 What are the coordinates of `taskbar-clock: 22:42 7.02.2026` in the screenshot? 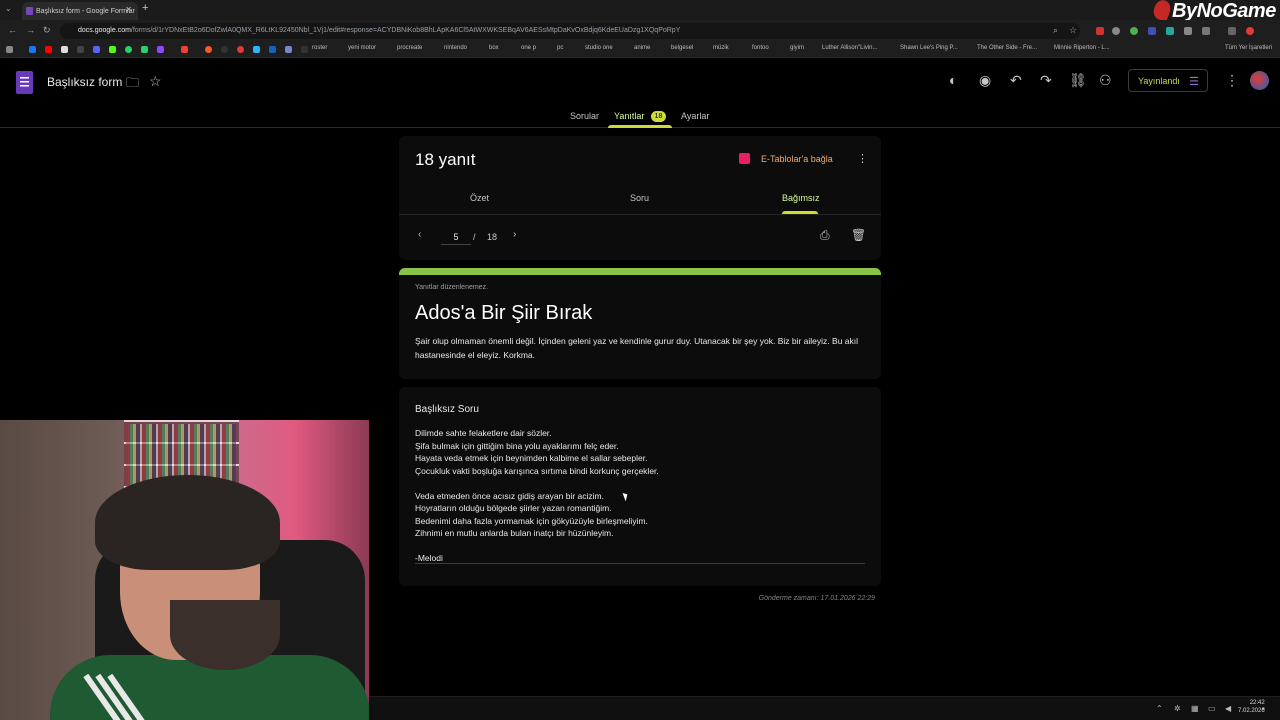 It's located at (1251, 707).